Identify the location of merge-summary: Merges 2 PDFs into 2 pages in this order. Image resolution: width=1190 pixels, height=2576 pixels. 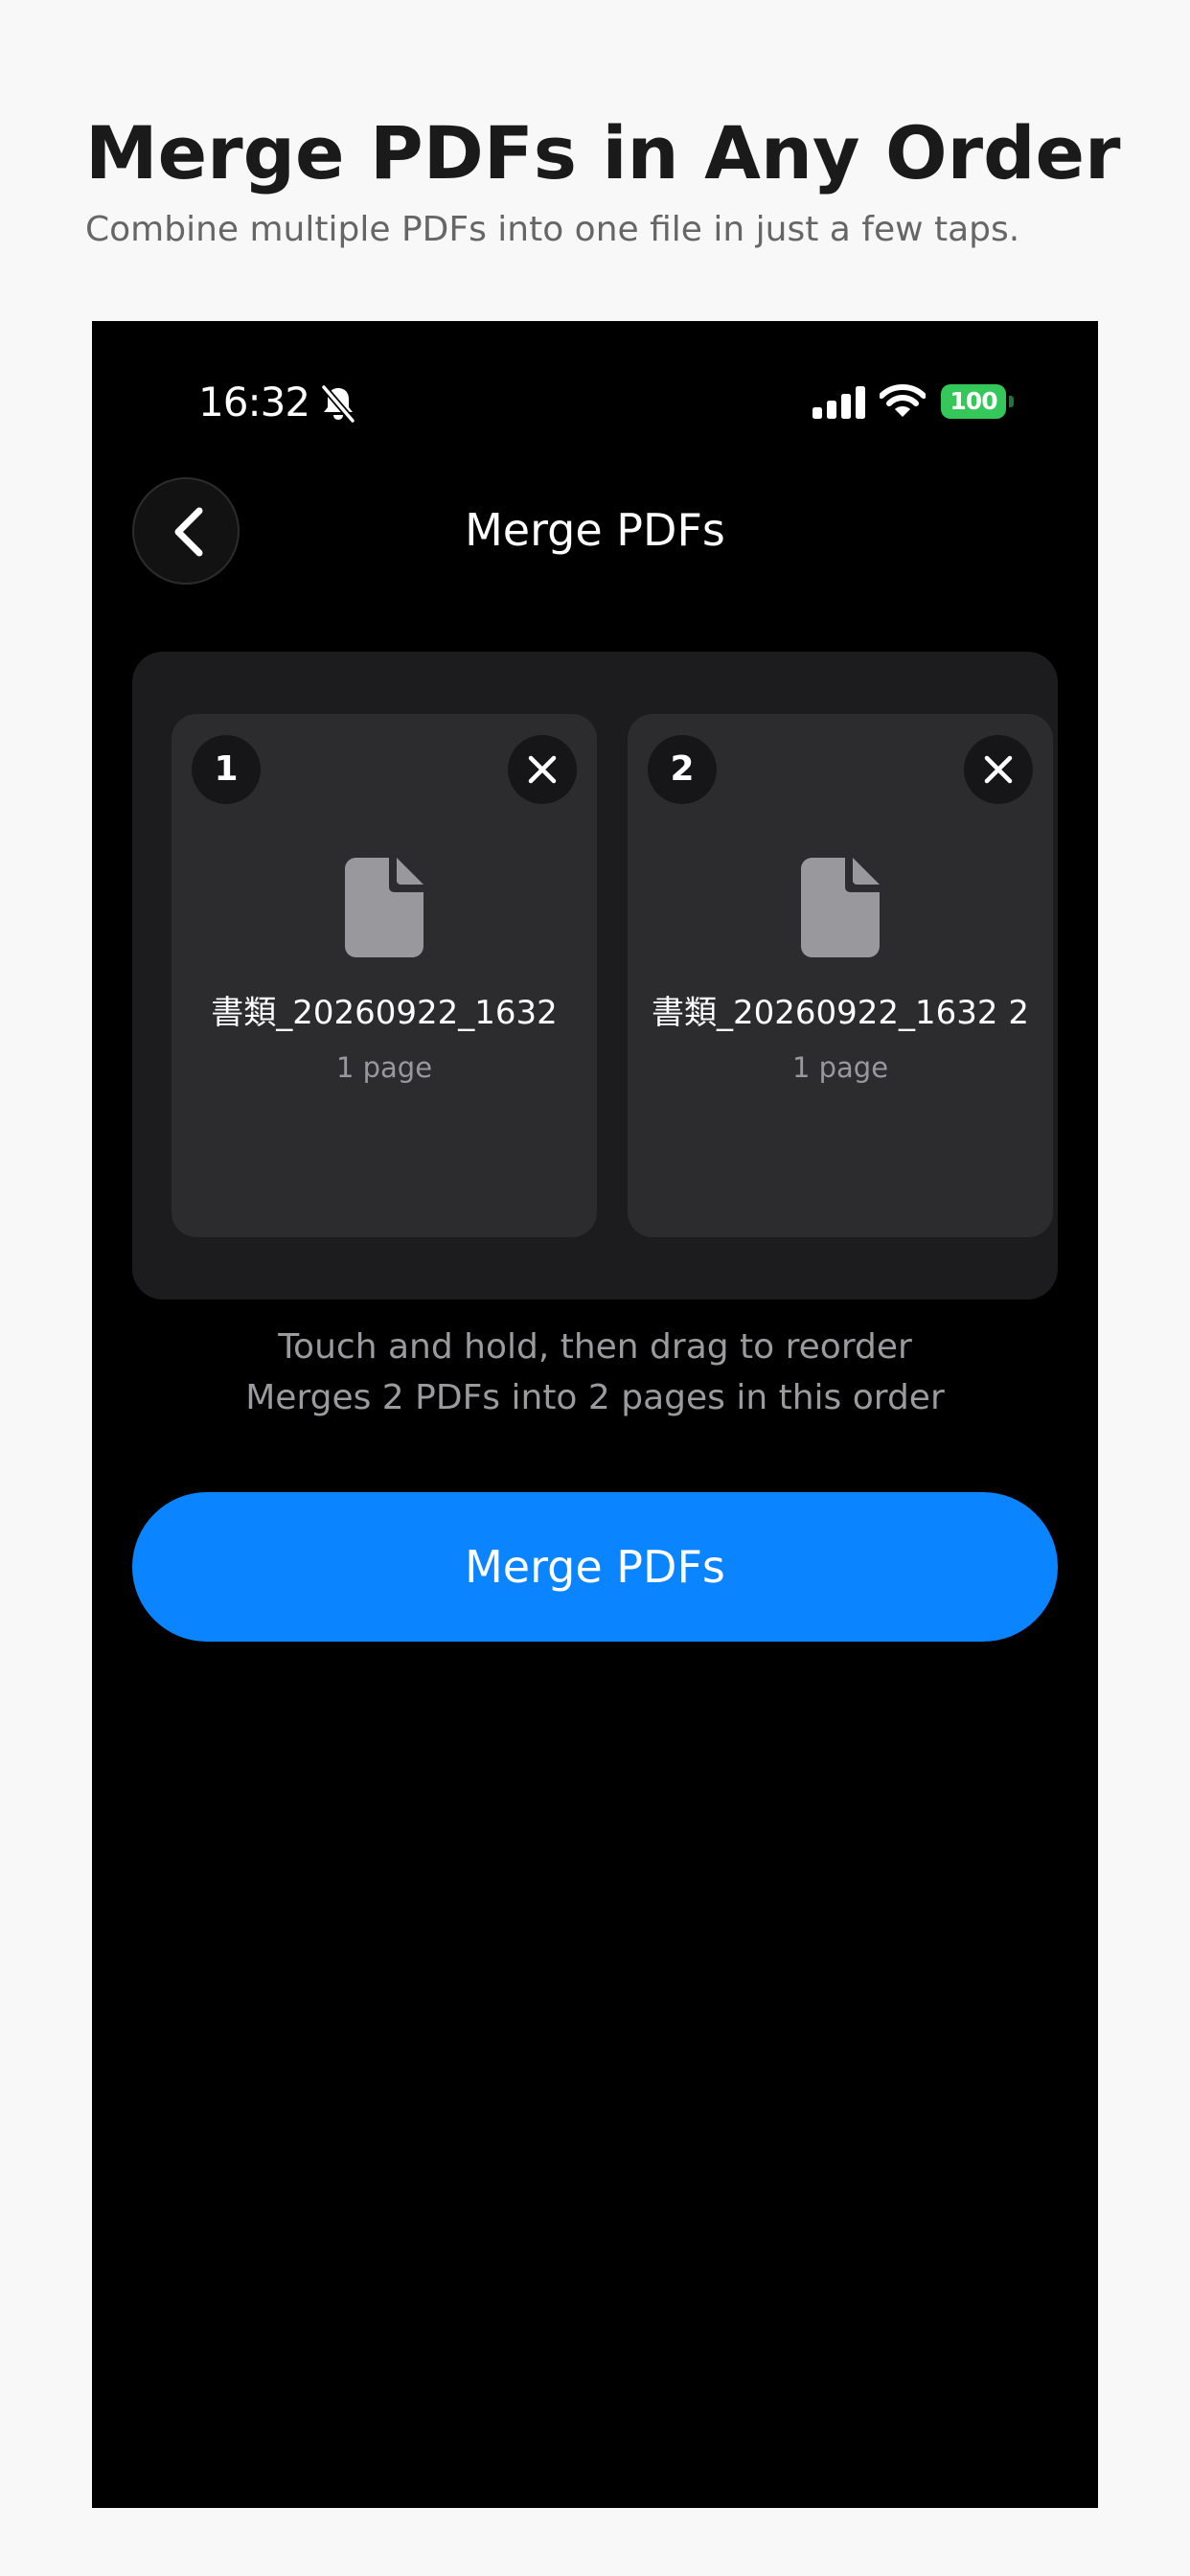
(595, 1397).